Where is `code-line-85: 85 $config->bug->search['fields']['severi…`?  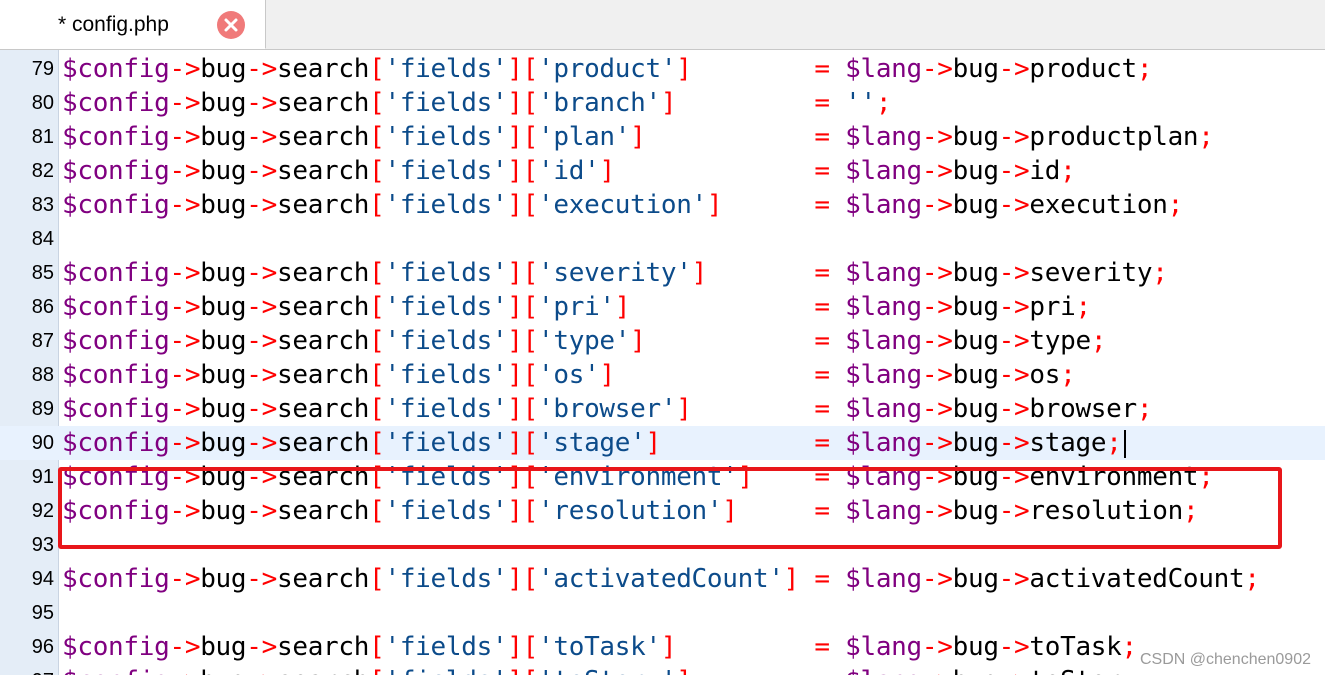 code-line-85: 85 $config->bug->search['fields']['severi… is located at coordinates (662, 273).